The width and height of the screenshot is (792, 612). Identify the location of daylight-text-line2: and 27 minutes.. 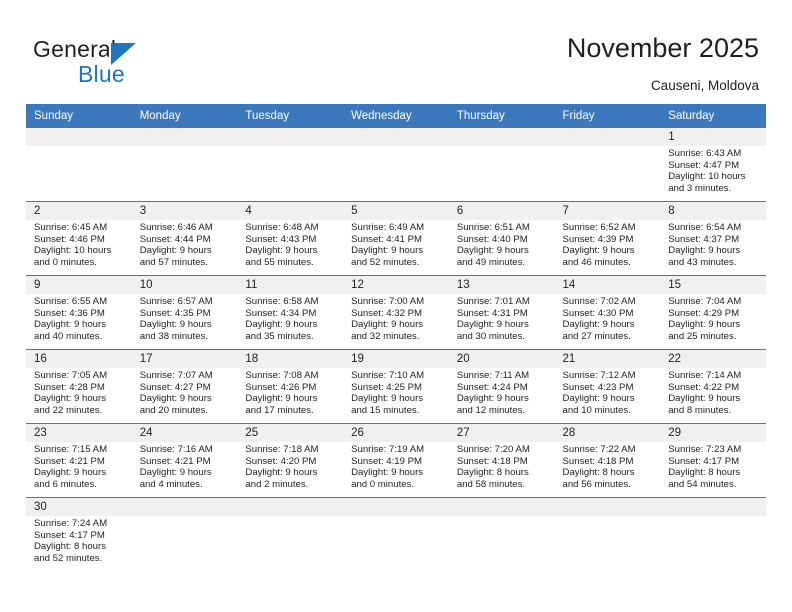
(596, 336).